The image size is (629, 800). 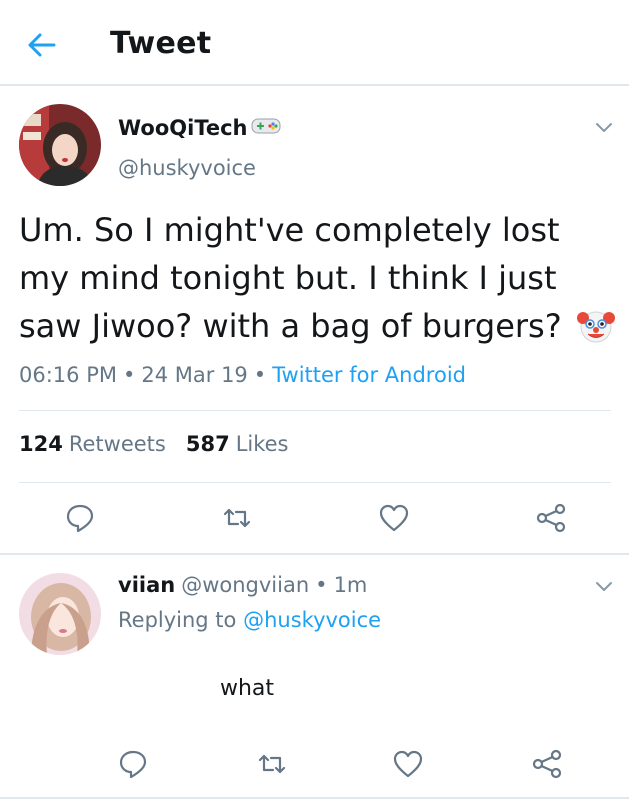 What do you see at coordinates (187, 168) in the screenshot?
I see `author-handle: @huskyvoice` at bounding box center [187, 168].